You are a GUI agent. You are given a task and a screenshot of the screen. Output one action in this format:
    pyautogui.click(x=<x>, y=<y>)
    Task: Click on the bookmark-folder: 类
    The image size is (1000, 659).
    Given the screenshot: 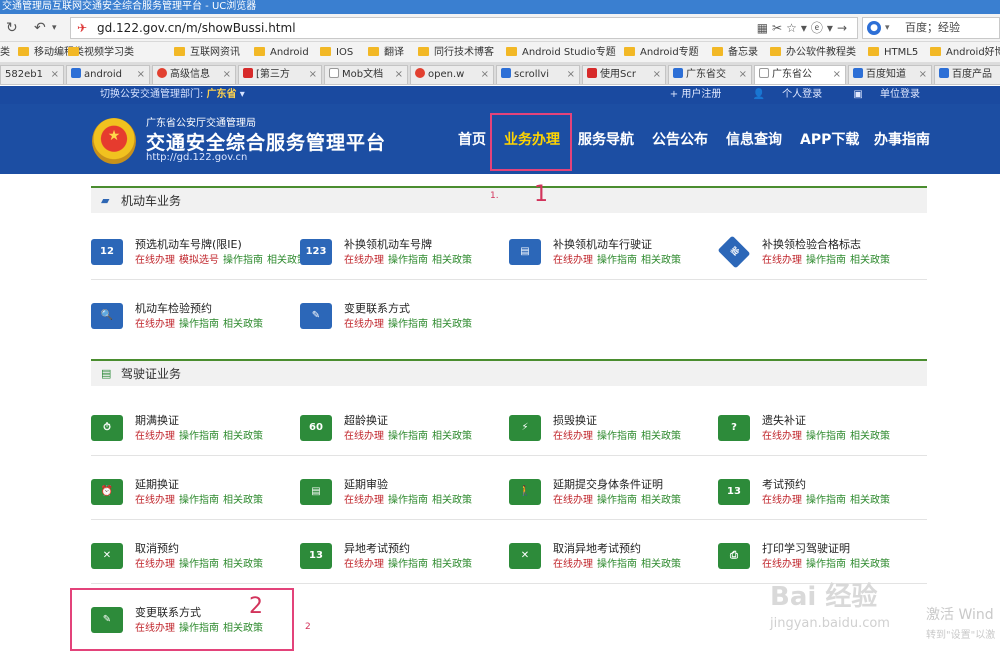 What is the action you would take?
    pyautogui.click(x=5, y=52)
    